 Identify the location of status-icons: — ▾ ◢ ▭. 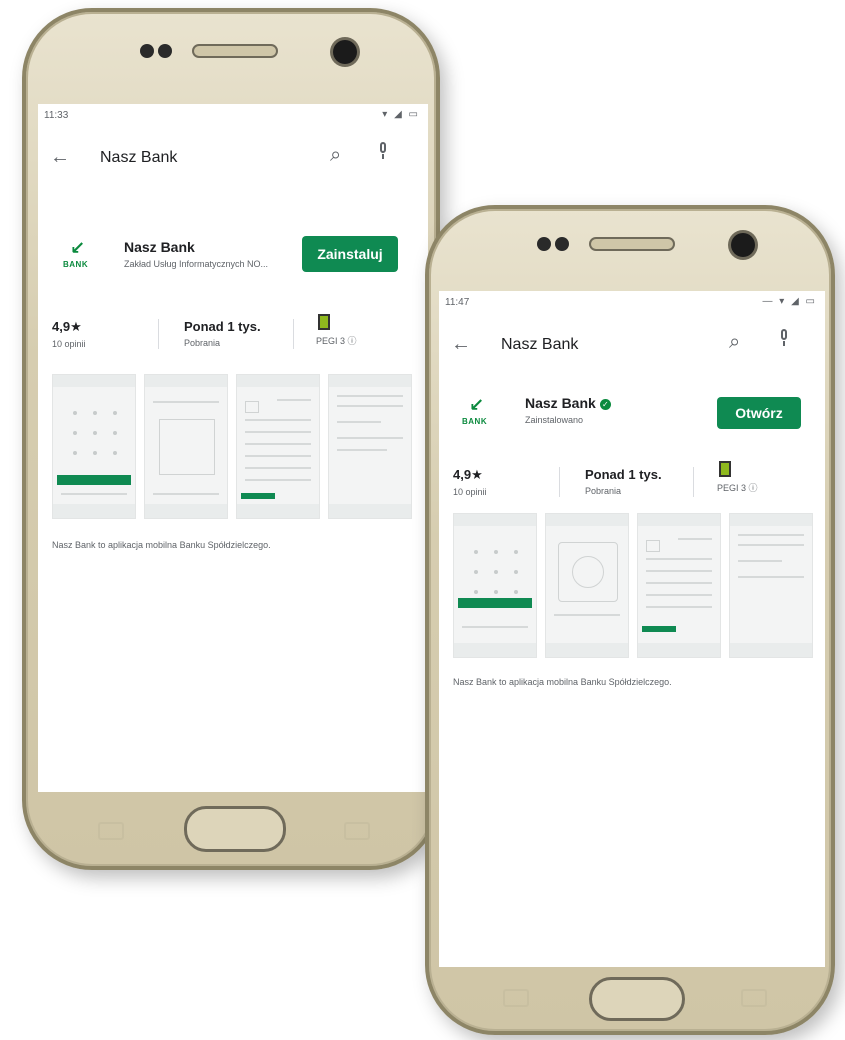
(789, 301).